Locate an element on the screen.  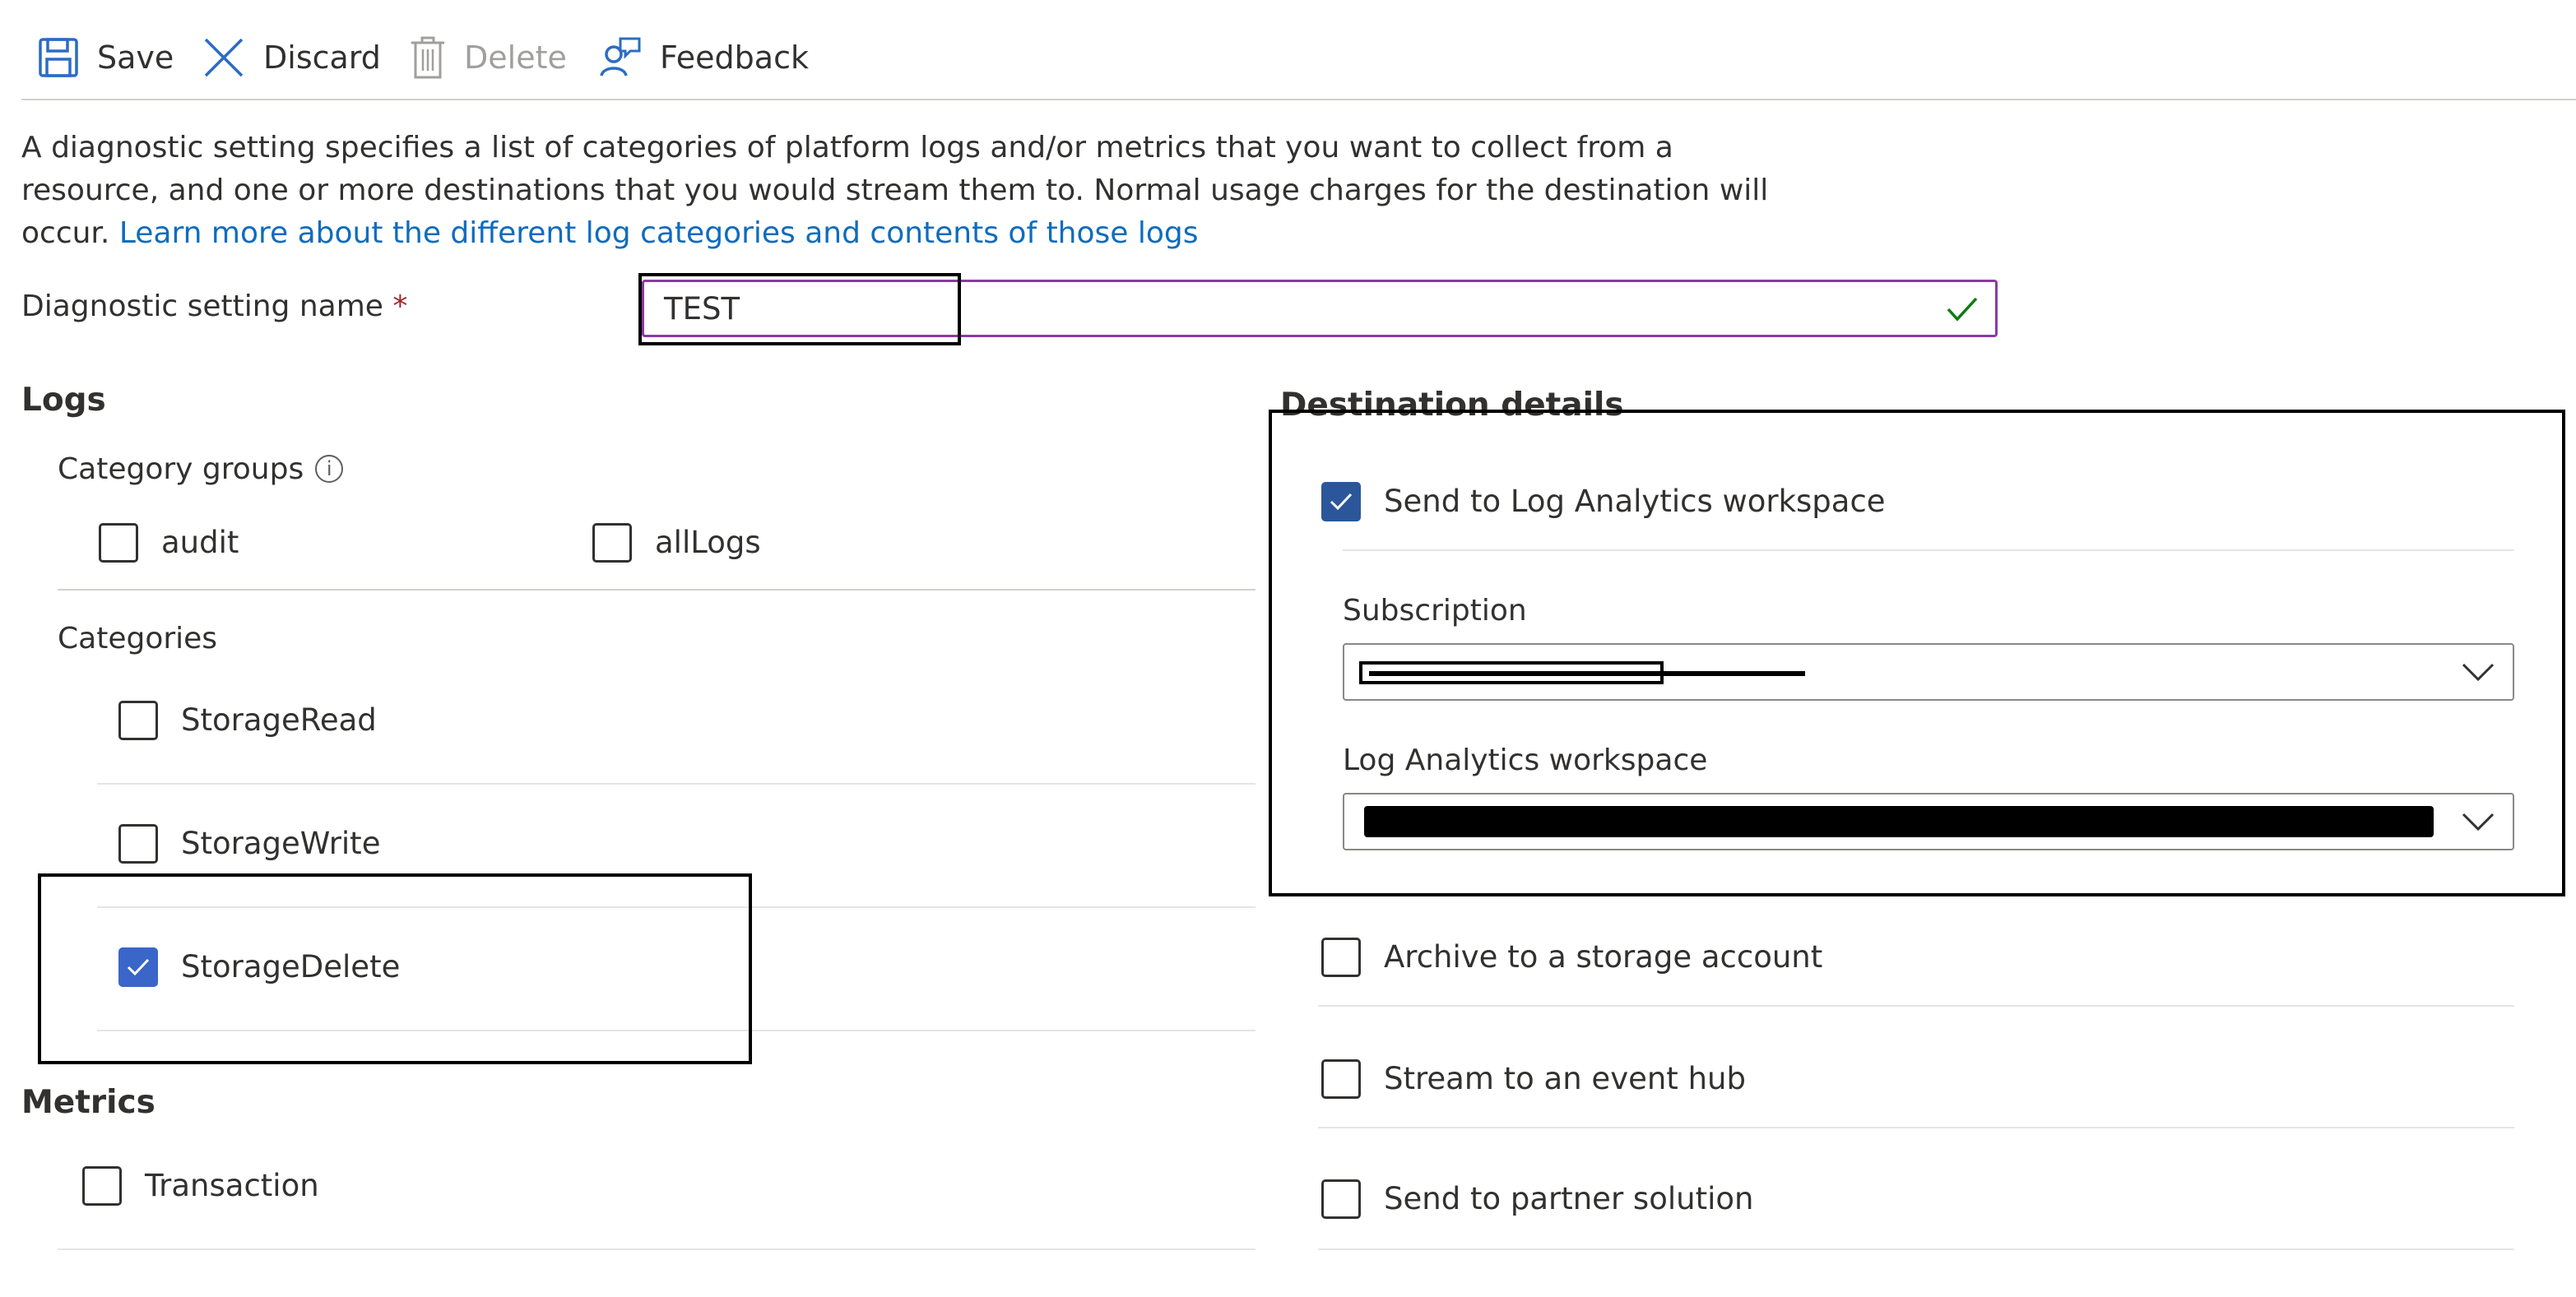
category-groups-divider is located at coordinates (657, 590).